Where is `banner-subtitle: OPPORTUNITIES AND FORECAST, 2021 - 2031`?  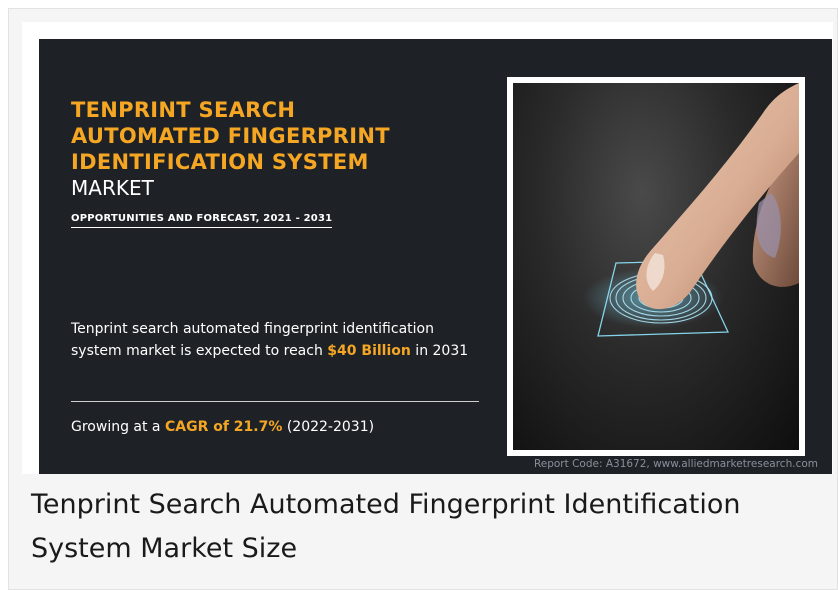 banner-subtitle: OPPORTUNITIES AND FORECAST, 2021 - 2031 is located at coordinates (202, 220).